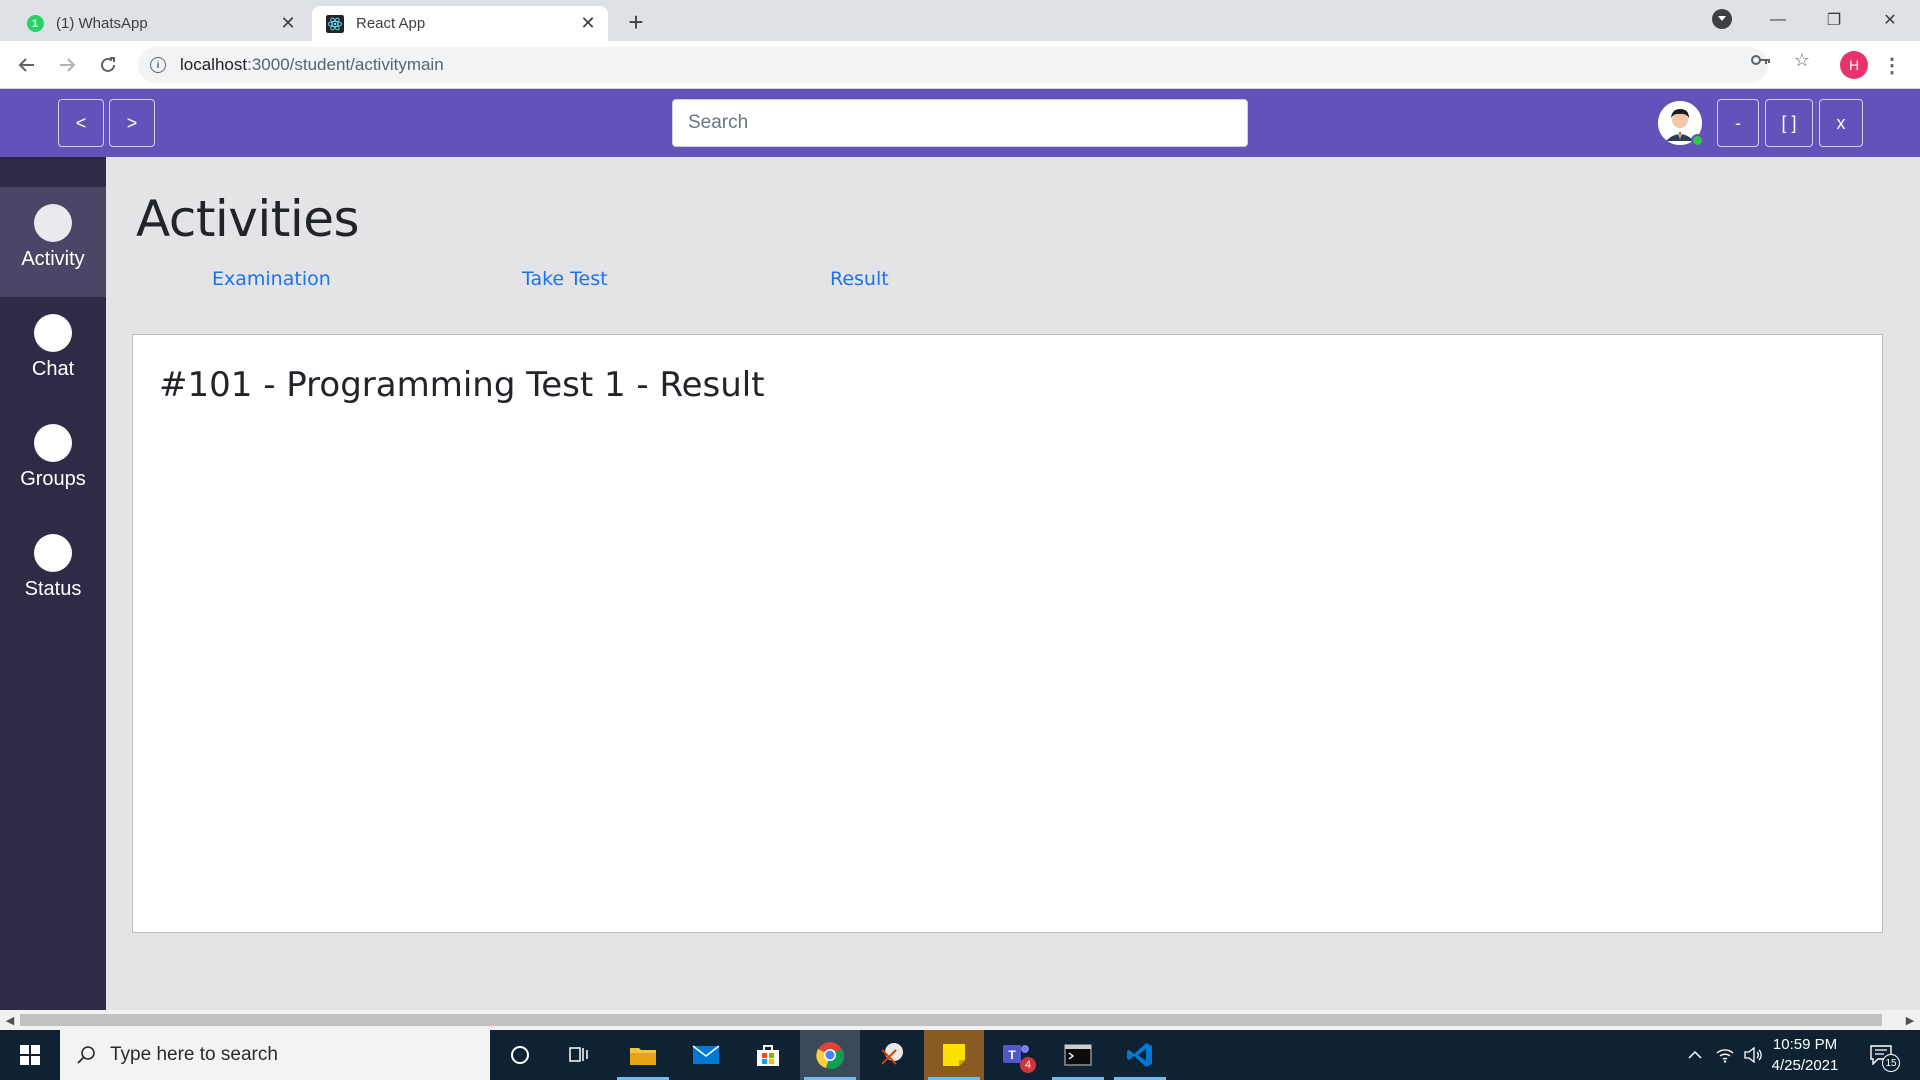 The image size is (1920, 1080). I want to click on tab-title: React App, so click(391, 23).